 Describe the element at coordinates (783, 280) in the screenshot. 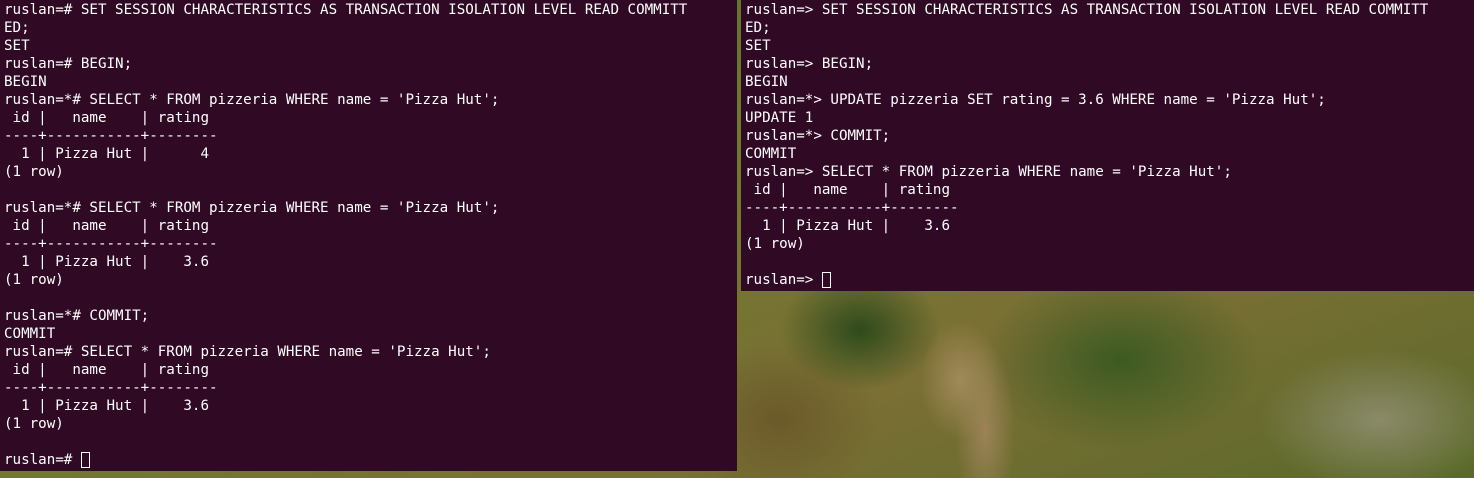

I see `prompt-text: ruslan=>` at that location.